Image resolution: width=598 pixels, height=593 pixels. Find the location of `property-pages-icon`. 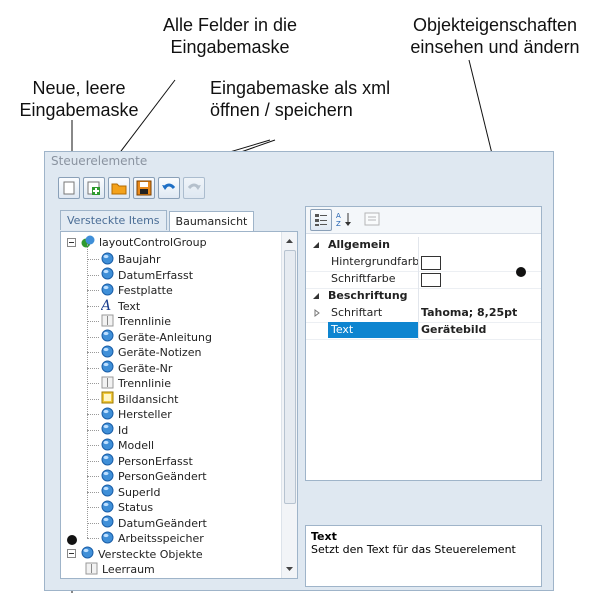

property-pages-icon is located at coordinates (372, 219).